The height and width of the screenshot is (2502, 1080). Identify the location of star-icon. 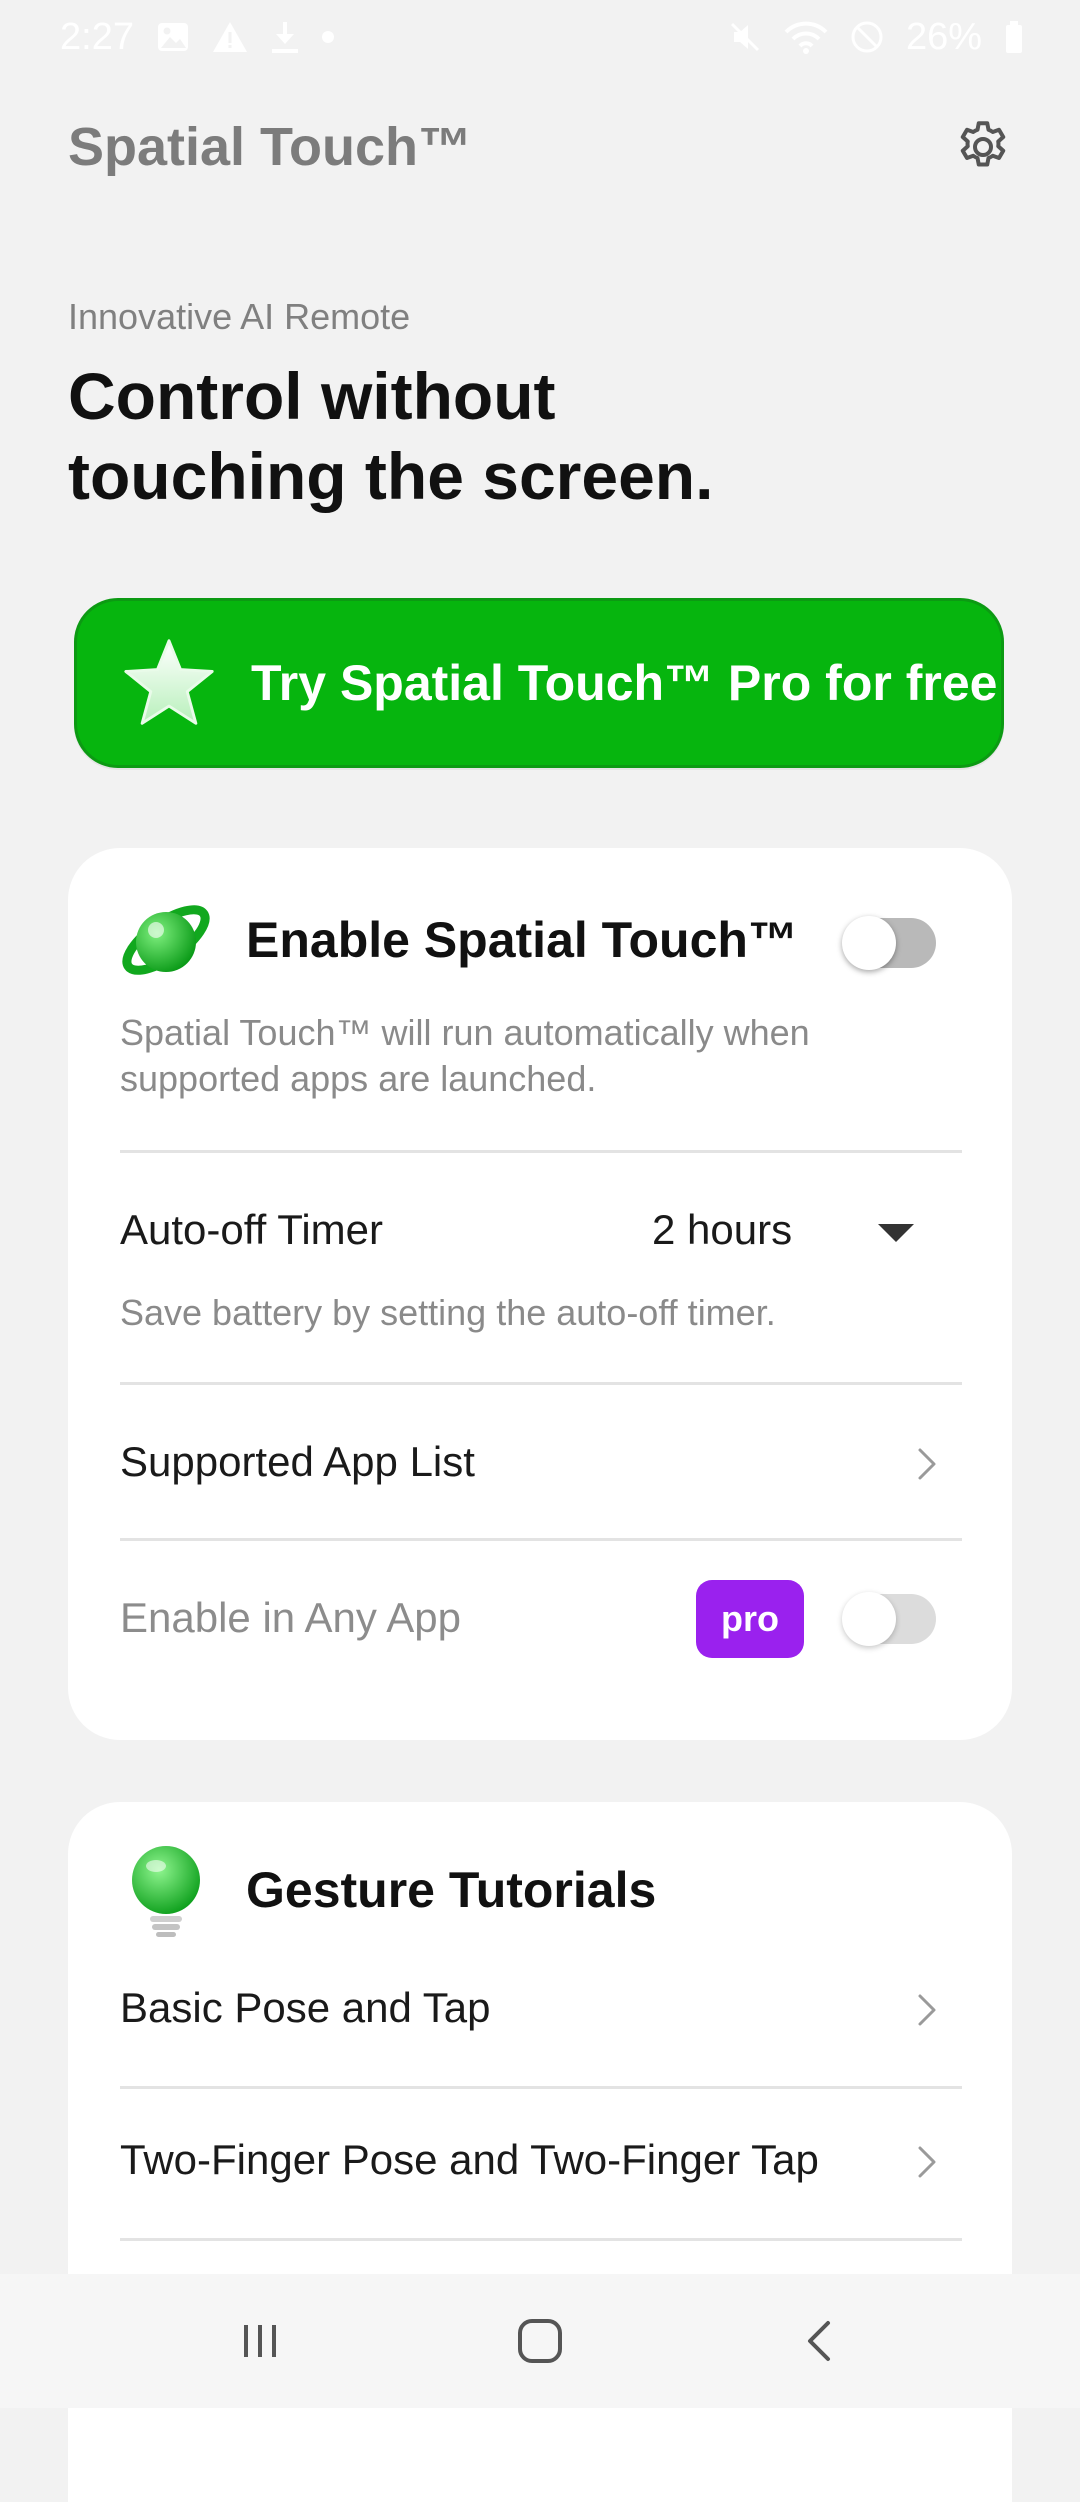
(169, 682).